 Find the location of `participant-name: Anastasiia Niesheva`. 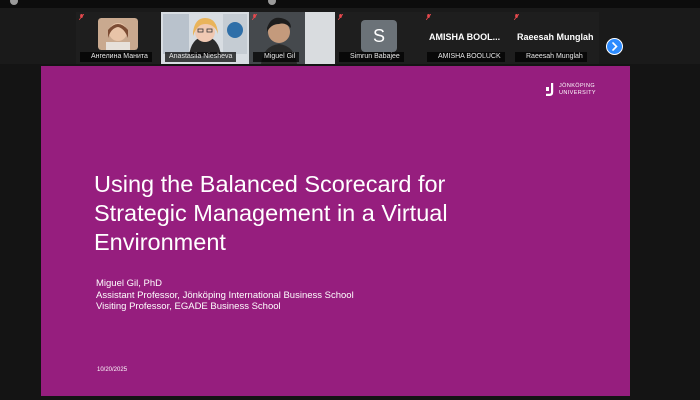

participant-name: Anastasiia Niesheva is located at coordinates (201, 57).